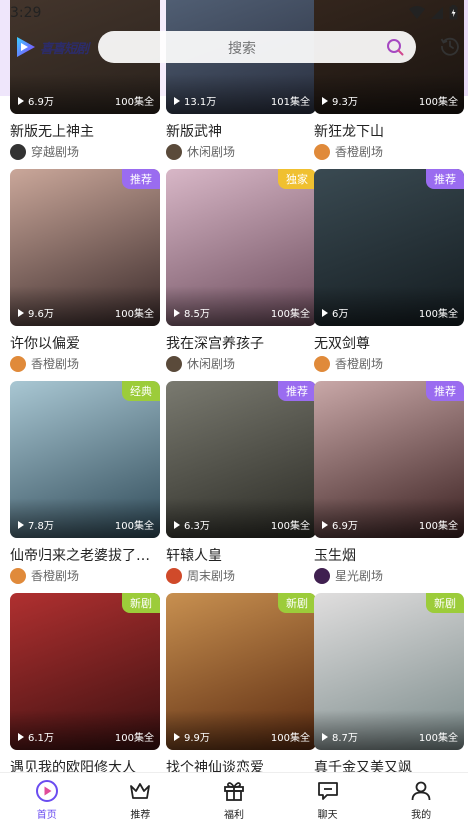  What do you see at coordinates (195, 100) in the screenshot?
I see `view-count: 13.1万` at bounding box center [195, 100].